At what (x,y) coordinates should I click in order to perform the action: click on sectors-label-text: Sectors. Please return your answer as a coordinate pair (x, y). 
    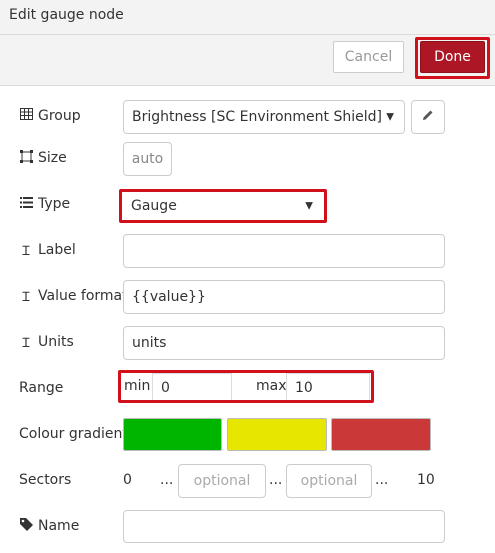
    Looking at the image, I should click on (45, 480).